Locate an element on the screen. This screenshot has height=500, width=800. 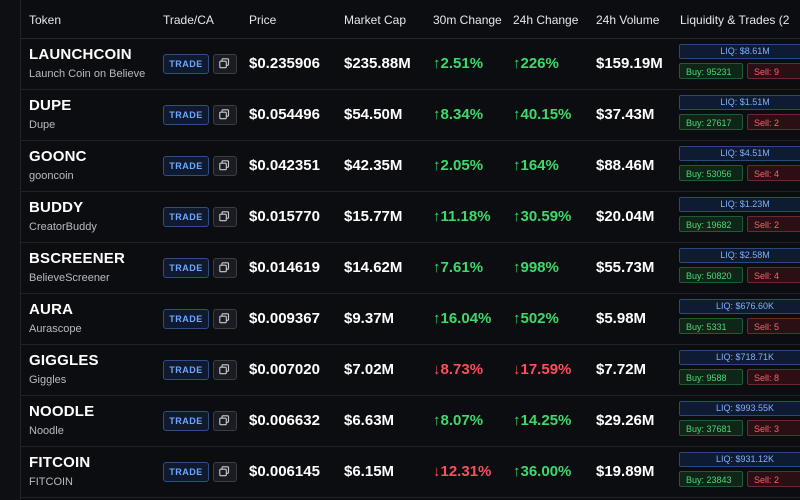
token-symbol: AURA is located at coordinates (51, 309).